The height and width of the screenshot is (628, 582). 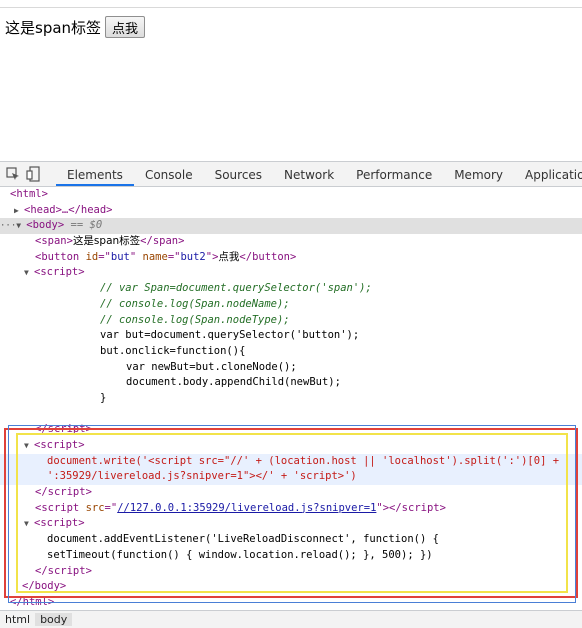 What do you see at coordinates (291, 524) in the screenshot?
I see `tree-row-script-3: ▼ <script>` at bounding box center [291, 524].